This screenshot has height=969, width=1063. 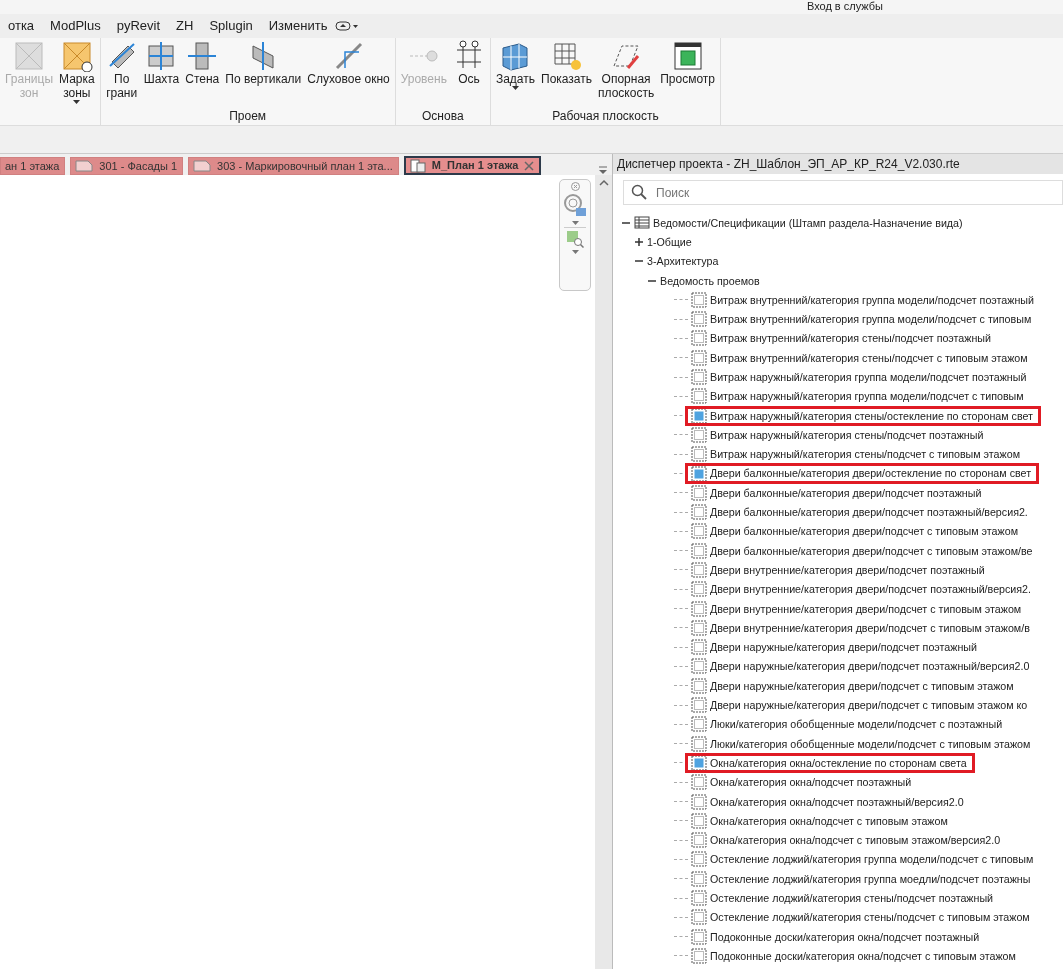 I want to click on tree-item: Ведомость проемов, so click(x=710, y=280).